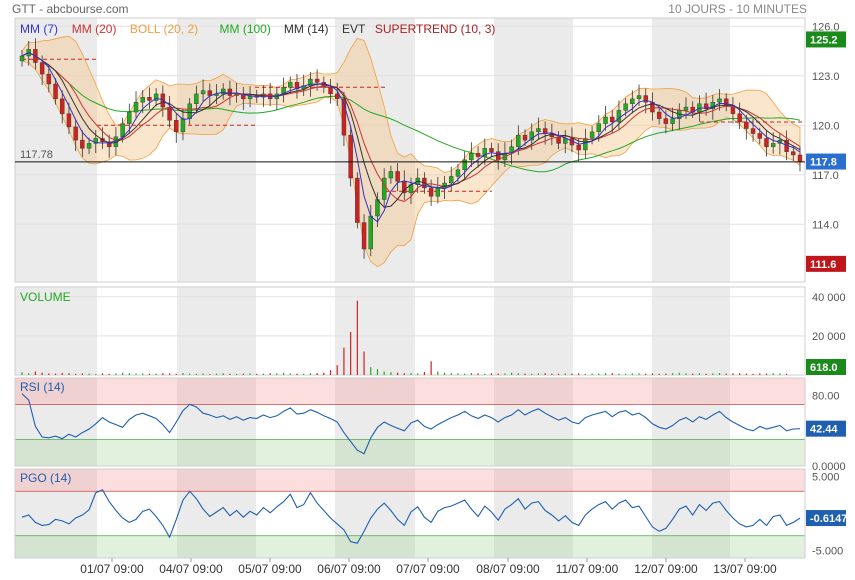 This screenshot has width=855, height=580. Describe the element at coordinates (36, 155) in the screenshot. I see `reference-line-label: 117.78` at that location.